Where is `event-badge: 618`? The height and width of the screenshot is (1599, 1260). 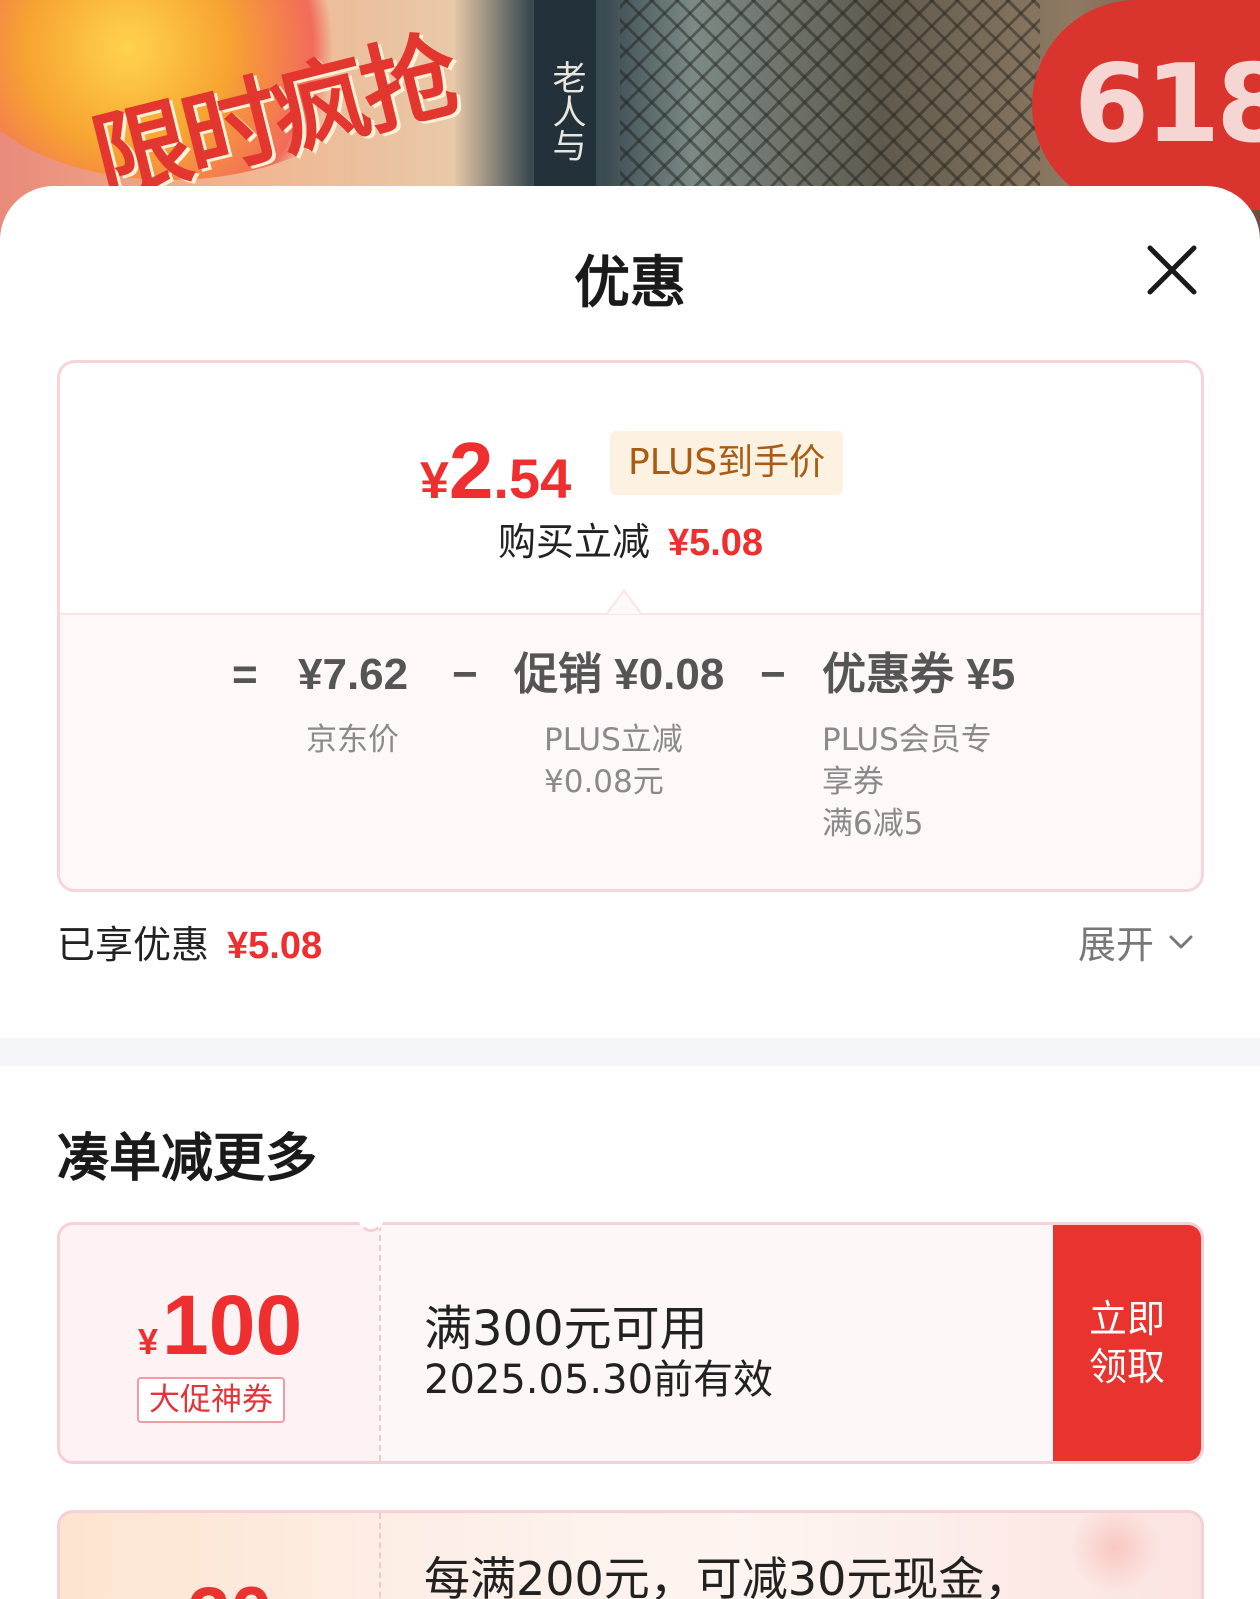 event-badge: 618 is located at coordinates (1146, 105).